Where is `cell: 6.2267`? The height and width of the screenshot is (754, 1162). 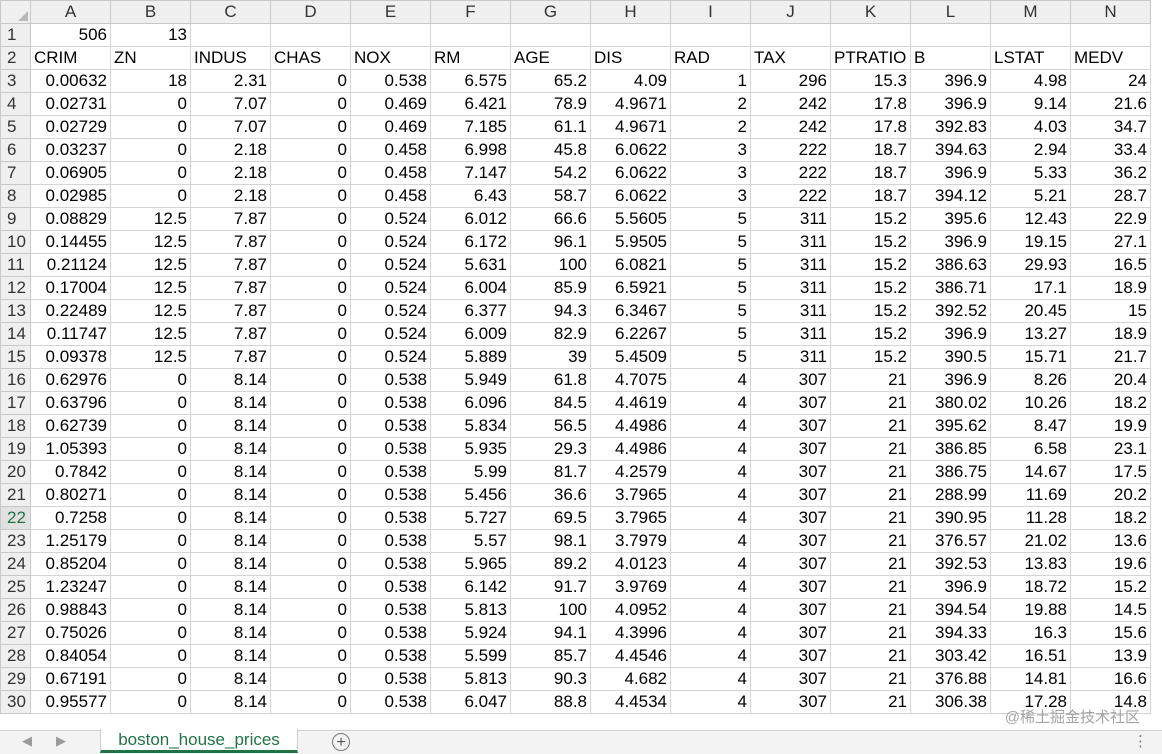
cell: 6.2267 is located at coordinates (630, 334).